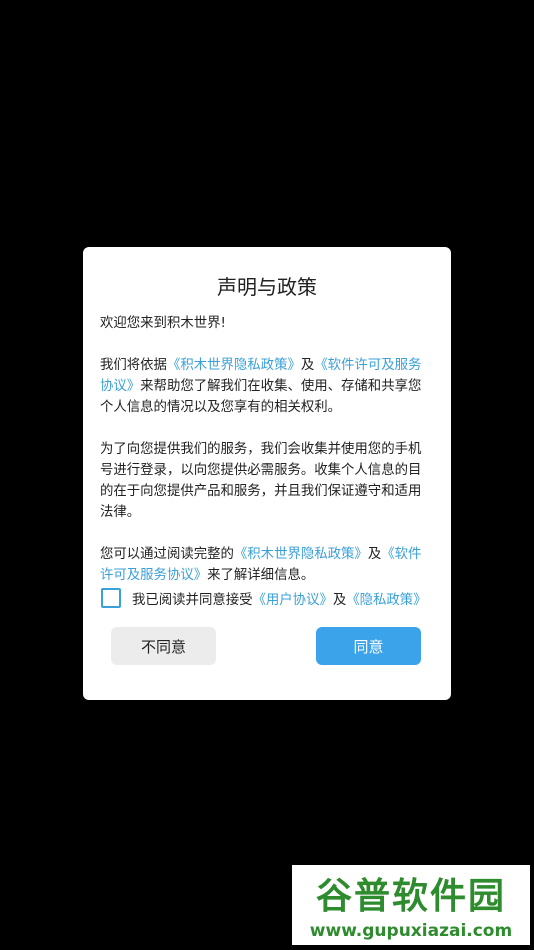 The image size is (534, 950). I want to click on consent-row: 我已阅读并同意接受《用户协议》及《隐私政策》, so click(271, 598).